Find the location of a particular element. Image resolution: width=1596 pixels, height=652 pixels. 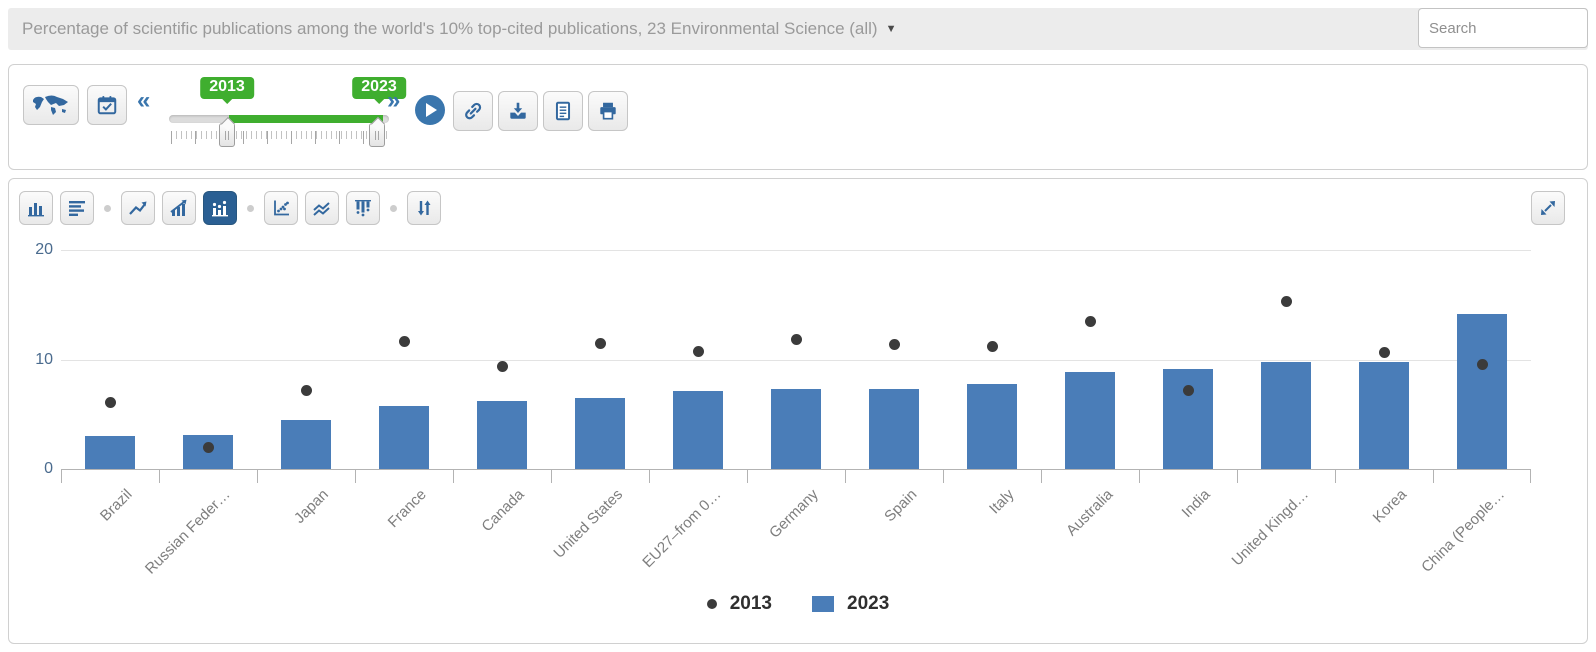

time-range-slider: 2013 2023 is located at coordinates (283, 118).